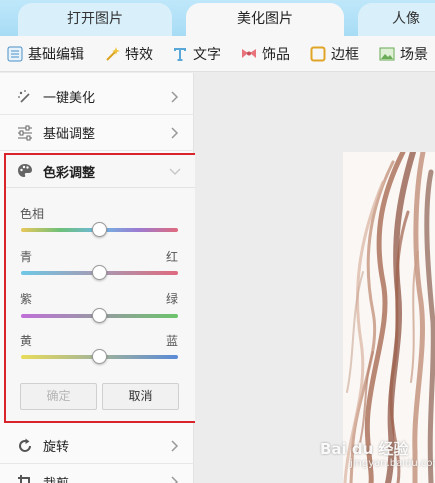 The image size is (435, 483). I want to click on tool-label: 场景, so click(414, 55).